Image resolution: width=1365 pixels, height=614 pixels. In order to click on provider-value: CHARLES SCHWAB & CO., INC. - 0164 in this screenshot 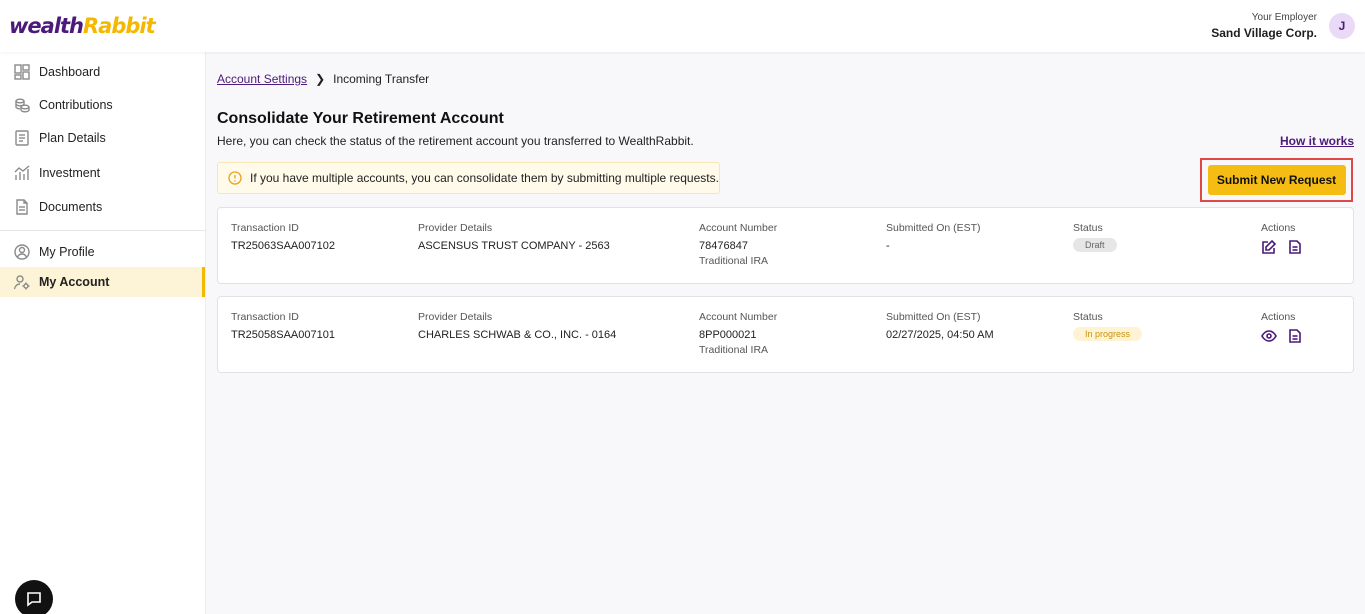, I will do `click(517, 335)`.